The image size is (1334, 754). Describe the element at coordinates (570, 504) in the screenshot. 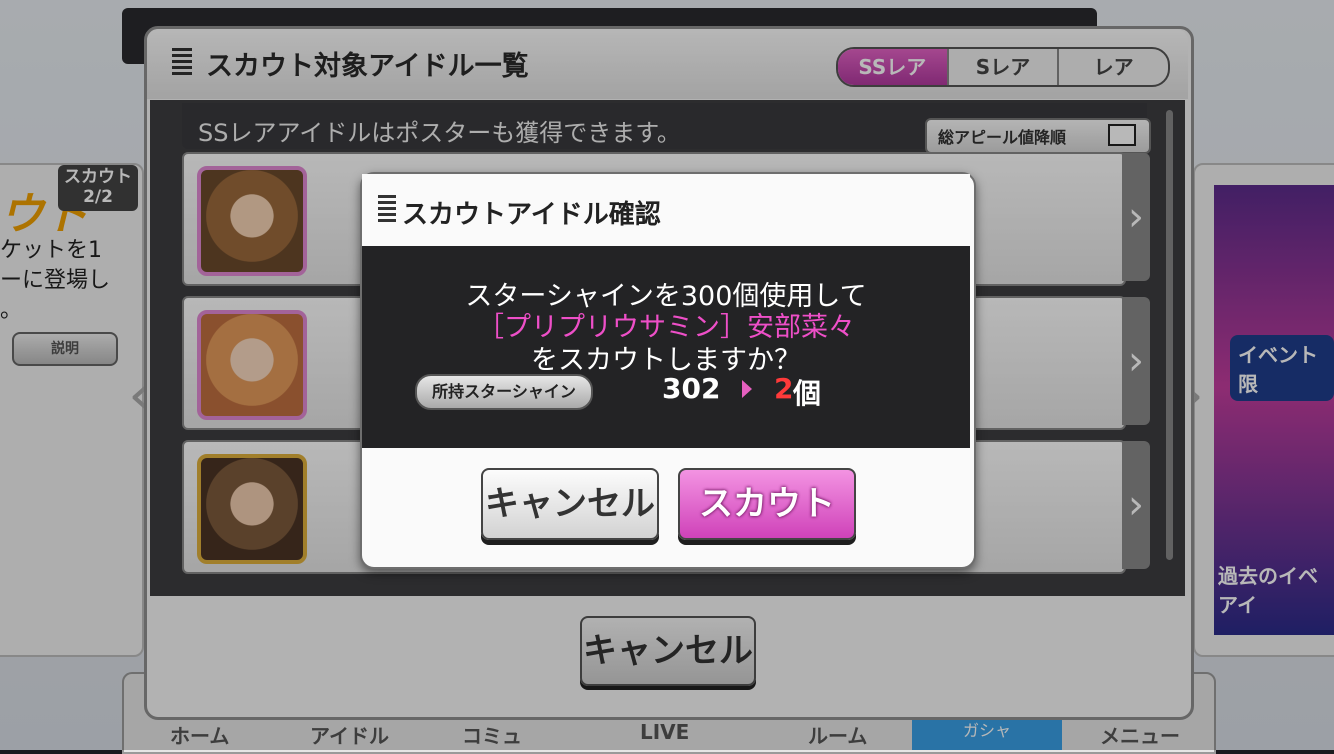

I see `cancel-button: キャンセル` at that location.